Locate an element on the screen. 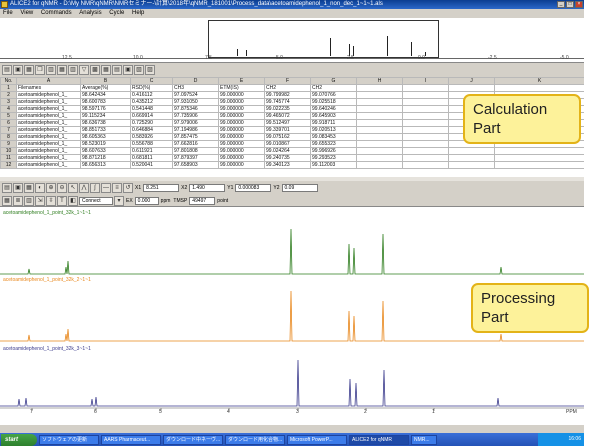 This screenshot has height=446, width=602. x2-field: 1.490 is located at coordinates (207, 188).